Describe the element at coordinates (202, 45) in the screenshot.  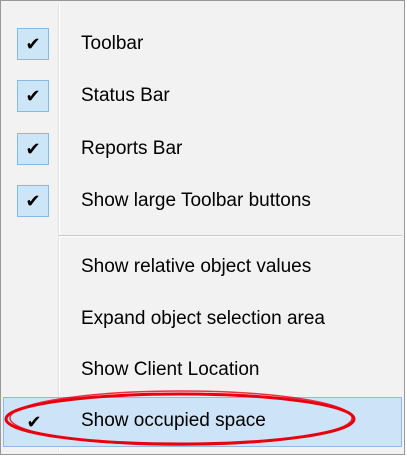
I see `menu-item-toolbar: ✔ Toolbar` at that location.